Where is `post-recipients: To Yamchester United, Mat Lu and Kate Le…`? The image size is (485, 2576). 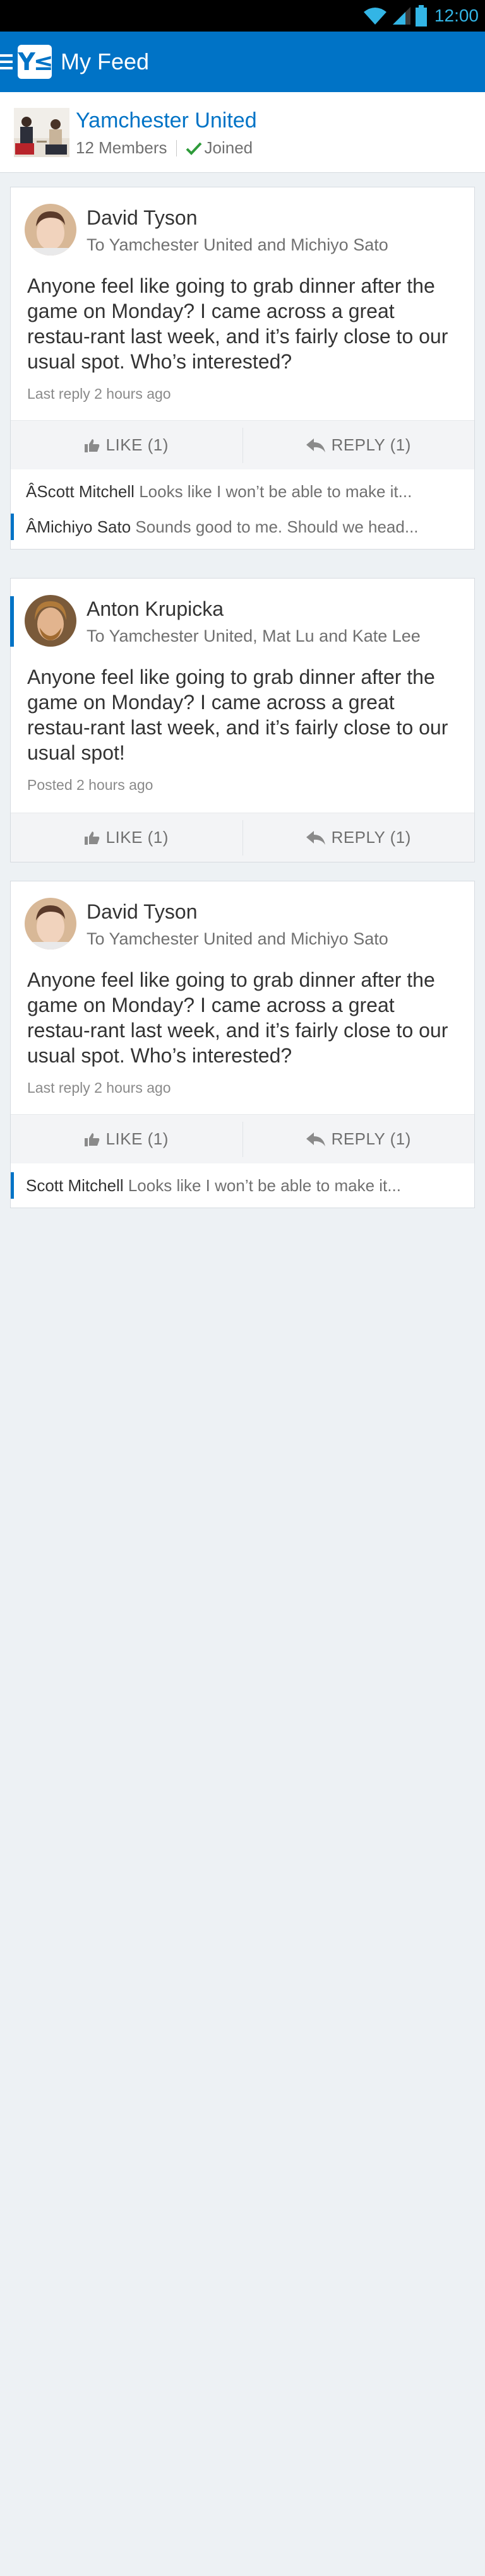
post-recipients: To Yamchester United, Mat Lu and Kate Le… is located at coordinates (254, 635).